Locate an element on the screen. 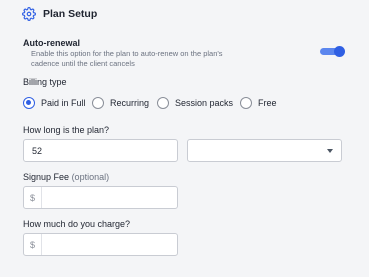 This screenshot has width=369, height=277. price-label: How much do you charge? is located at coordinates (77, 224).